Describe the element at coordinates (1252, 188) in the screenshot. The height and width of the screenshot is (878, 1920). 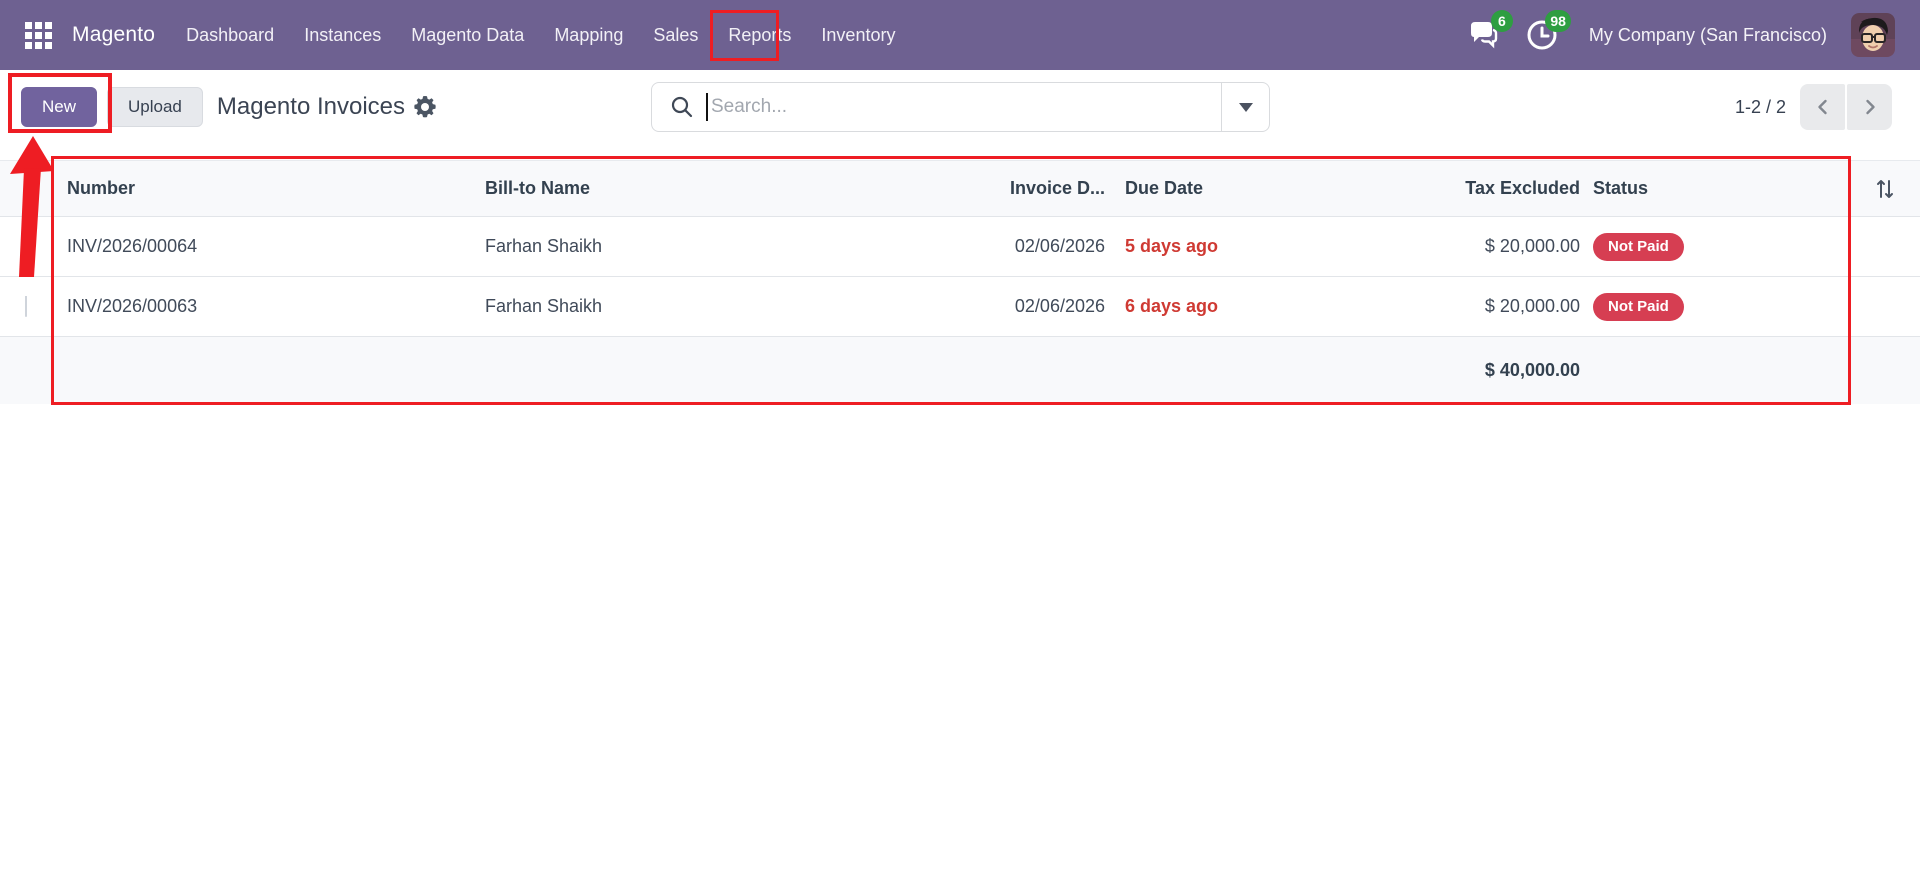
I see `column-header-due-date: Due Date` at that location.